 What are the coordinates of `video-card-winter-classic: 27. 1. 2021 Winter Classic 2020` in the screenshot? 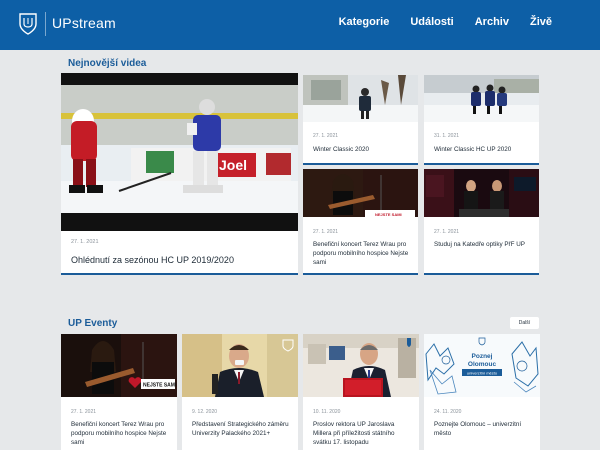 It's located at (360, 120).